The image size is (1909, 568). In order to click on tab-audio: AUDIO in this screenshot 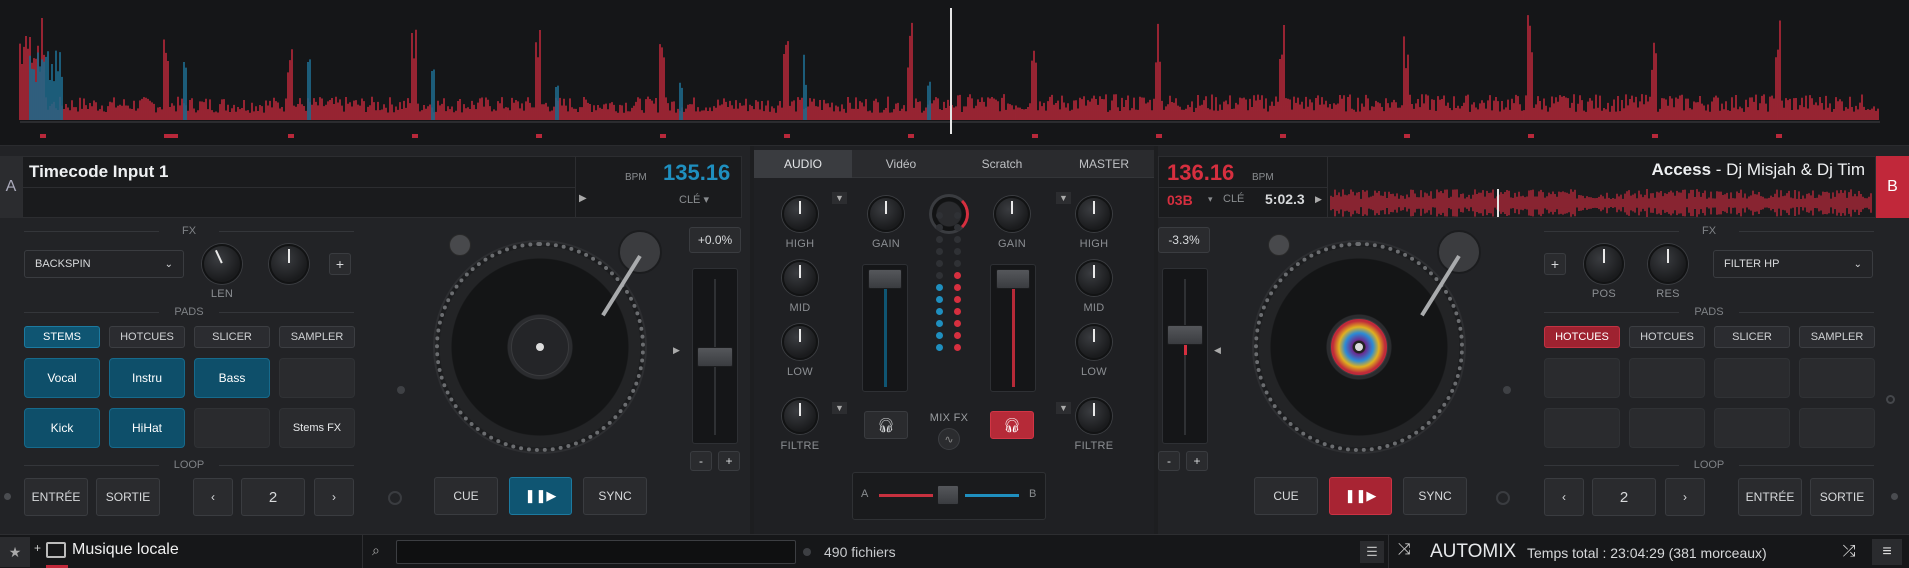, I will do `click(803, 164)`.